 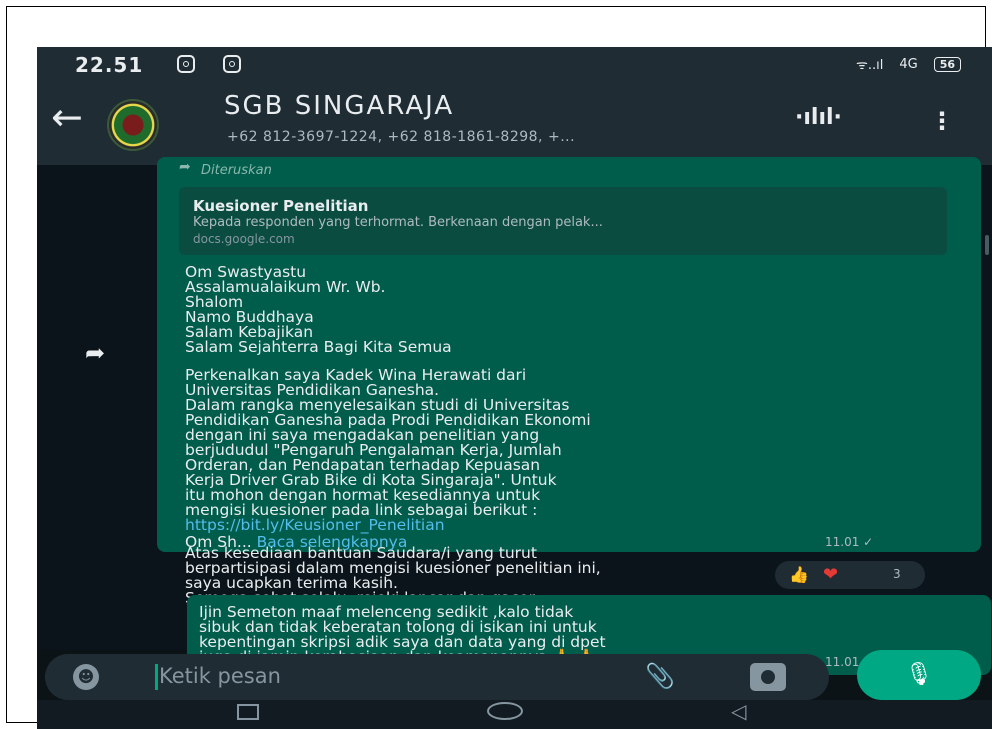 What do you see at coordinates (437, 677) in the screenshot?
I see `message-input-container: ☻ Ketik pesan 📎` at bounding box center [437, 677].